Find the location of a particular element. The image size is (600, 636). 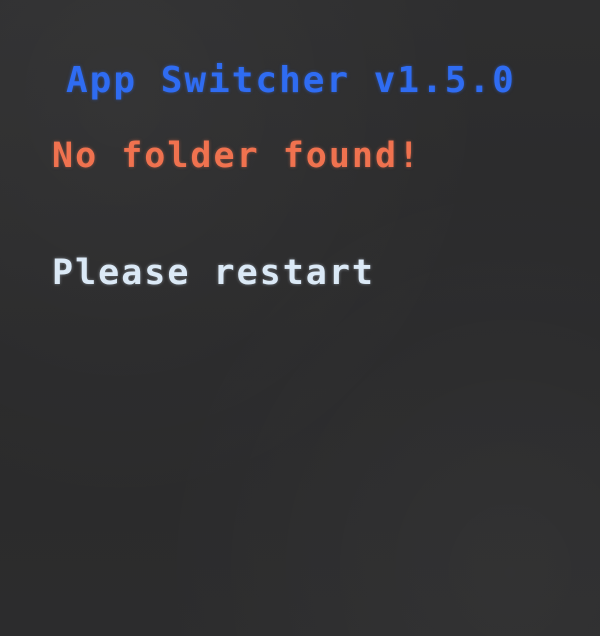

error-message: No folder found! is located at coordinates (237, 156).